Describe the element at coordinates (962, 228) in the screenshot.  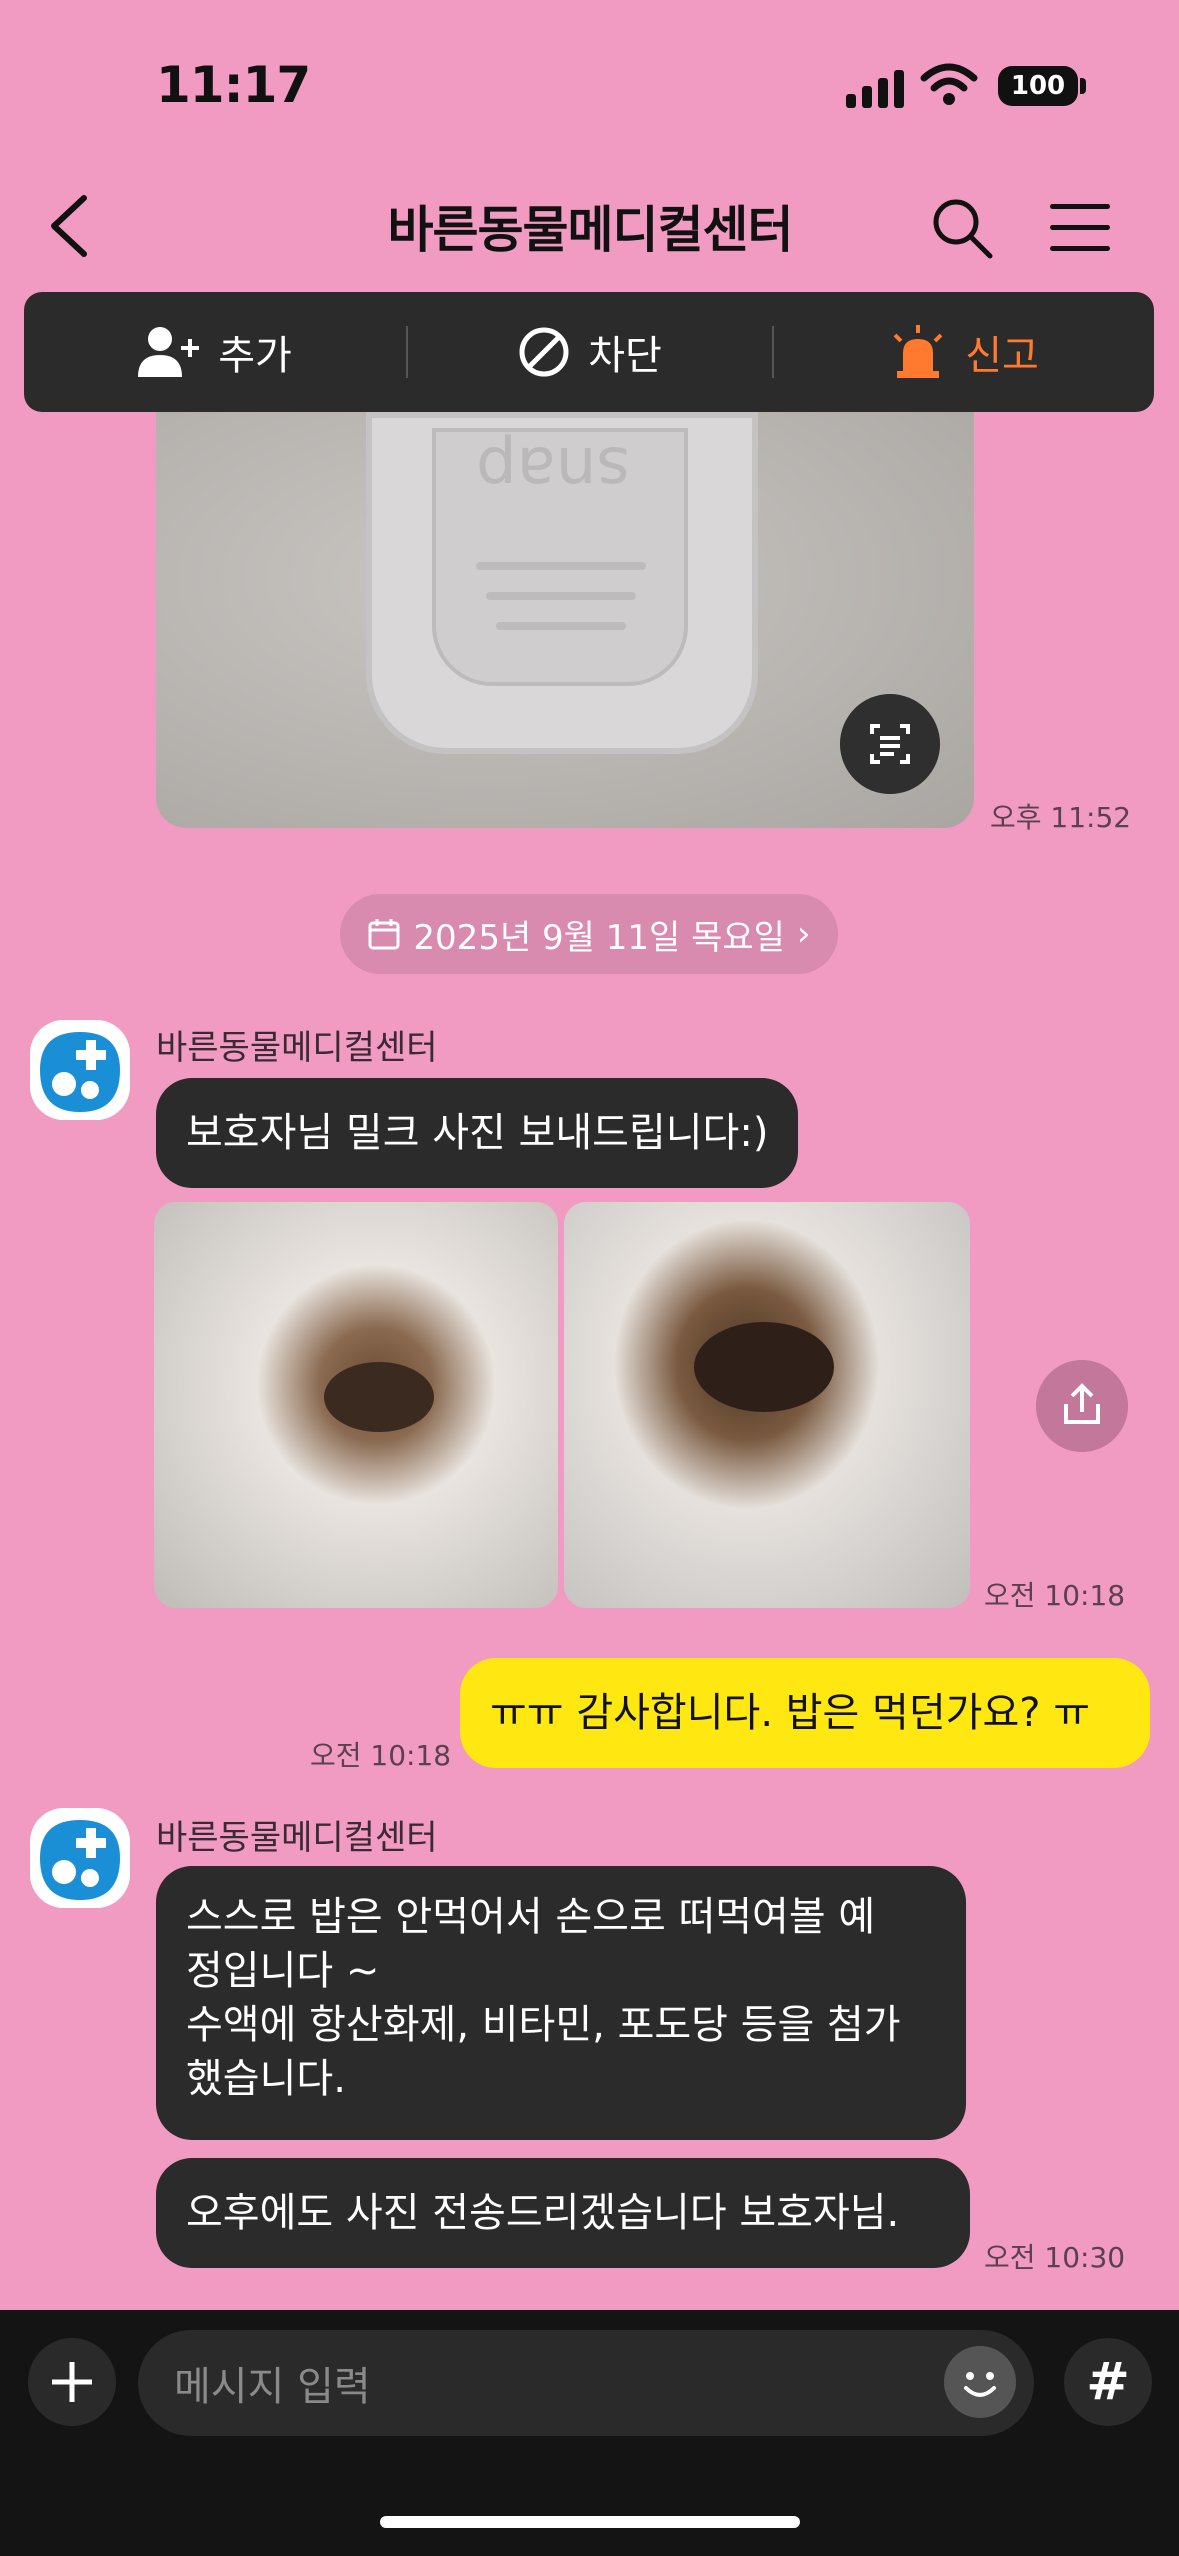
I see `search-icon` at that location.